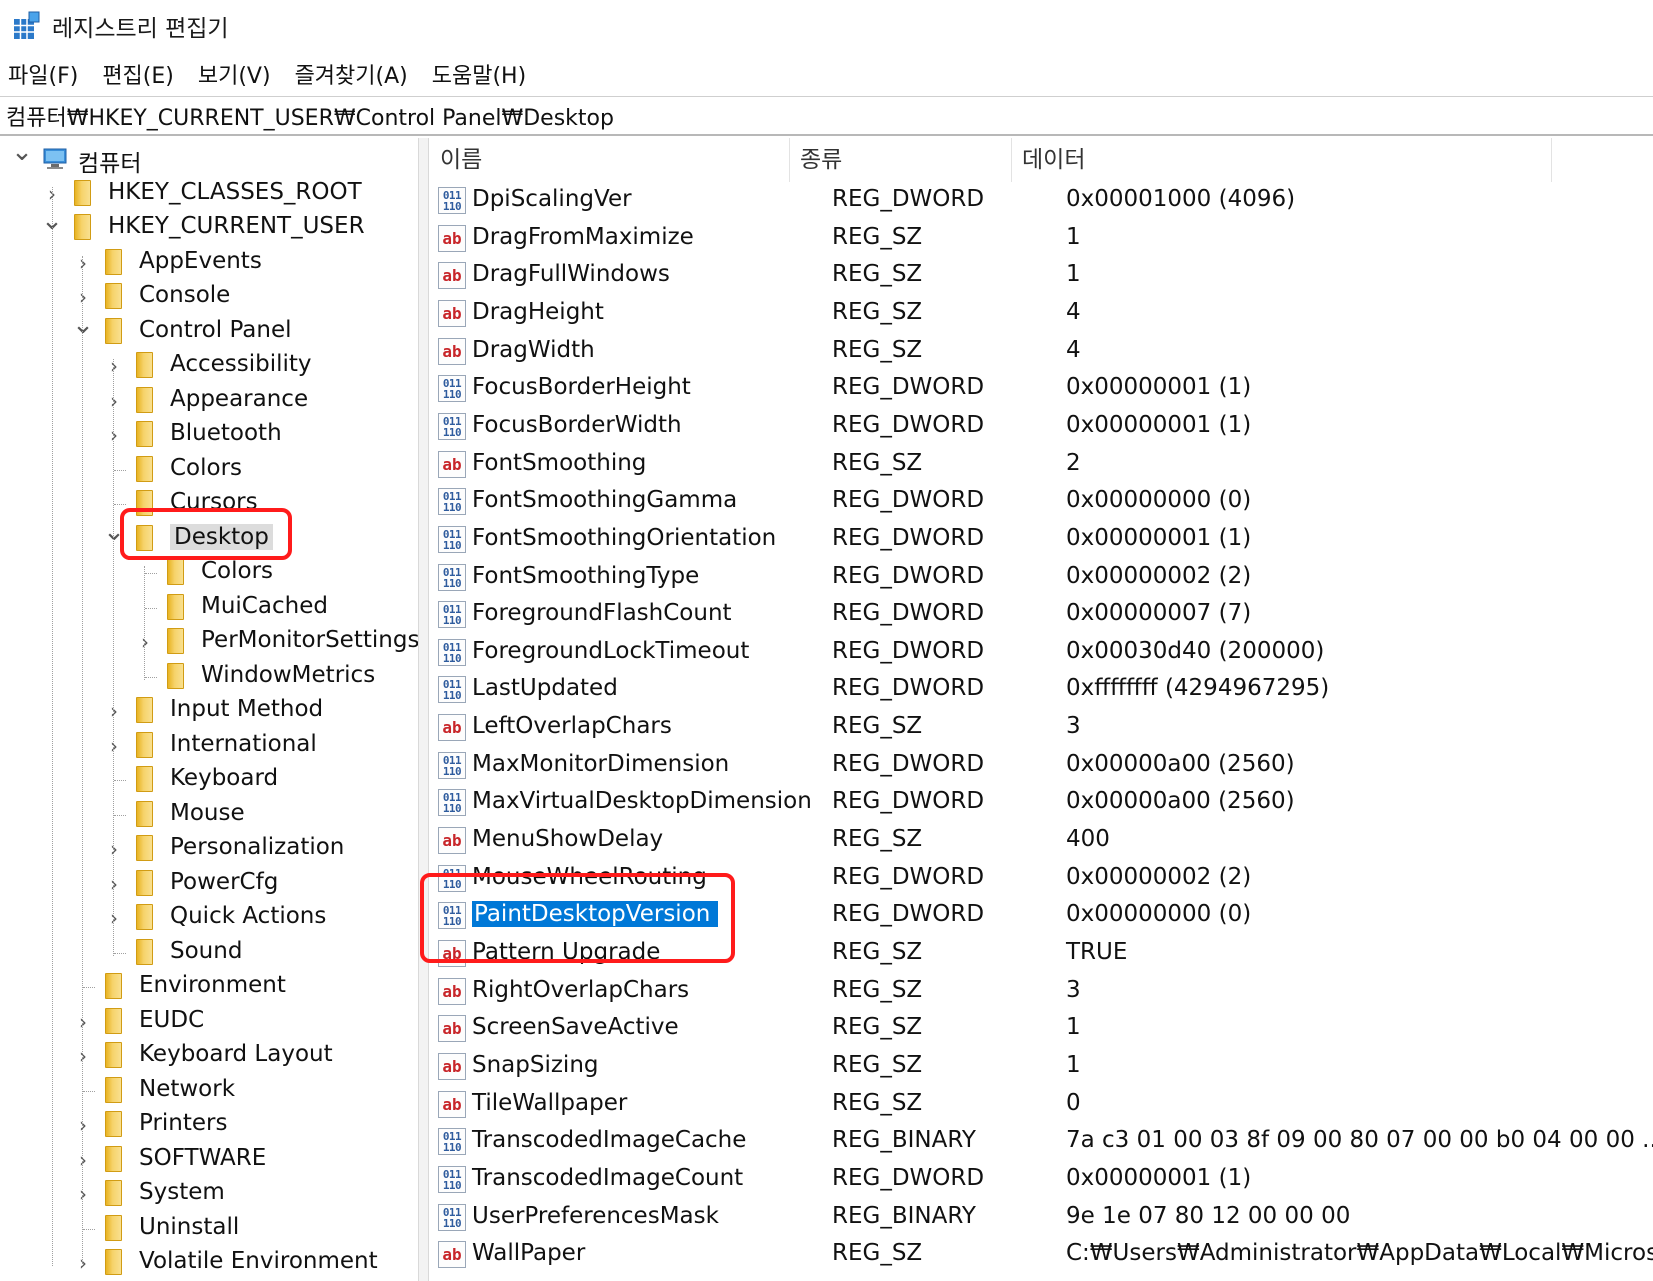 The width and height of the screenshot is (1653, 1281). Describe the element at coordinates (604, 500) in the screenshot. I see `value-name: FontSmoothingGamma` at that location.